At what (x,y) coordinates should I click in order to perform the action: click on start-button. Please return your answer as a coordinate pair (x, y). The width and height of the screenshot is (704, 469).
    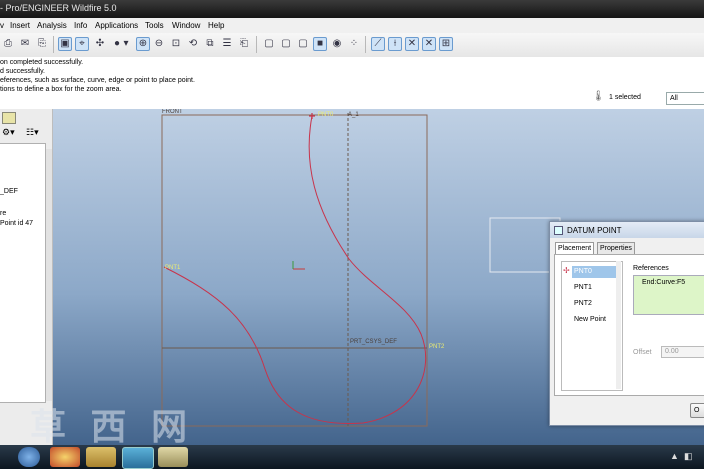
    Looking at the image, I should click on (29, 457).